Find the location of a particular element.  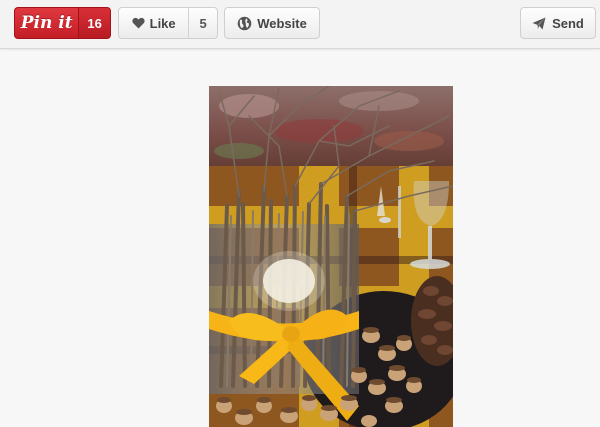

pin-it-button: Pin it 16 is located at coordinates (62, 23).